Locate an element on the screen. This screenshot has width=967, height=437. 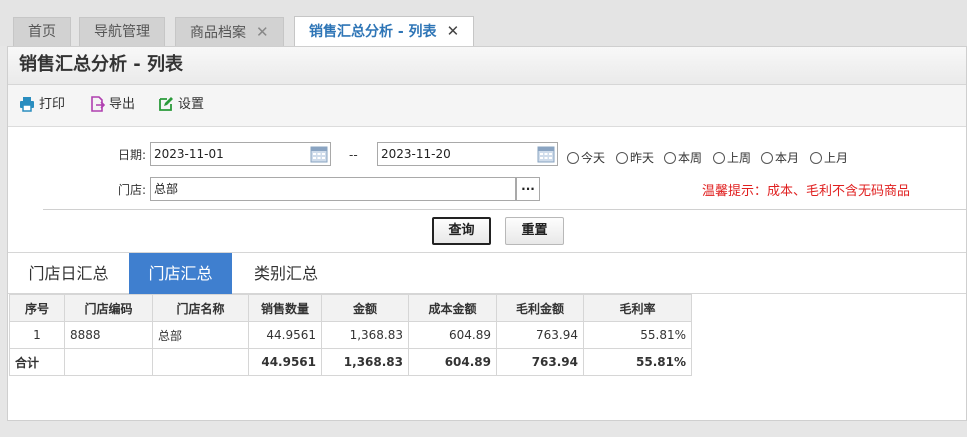
tab-label: 首页 is located at coordinates (42, 32).